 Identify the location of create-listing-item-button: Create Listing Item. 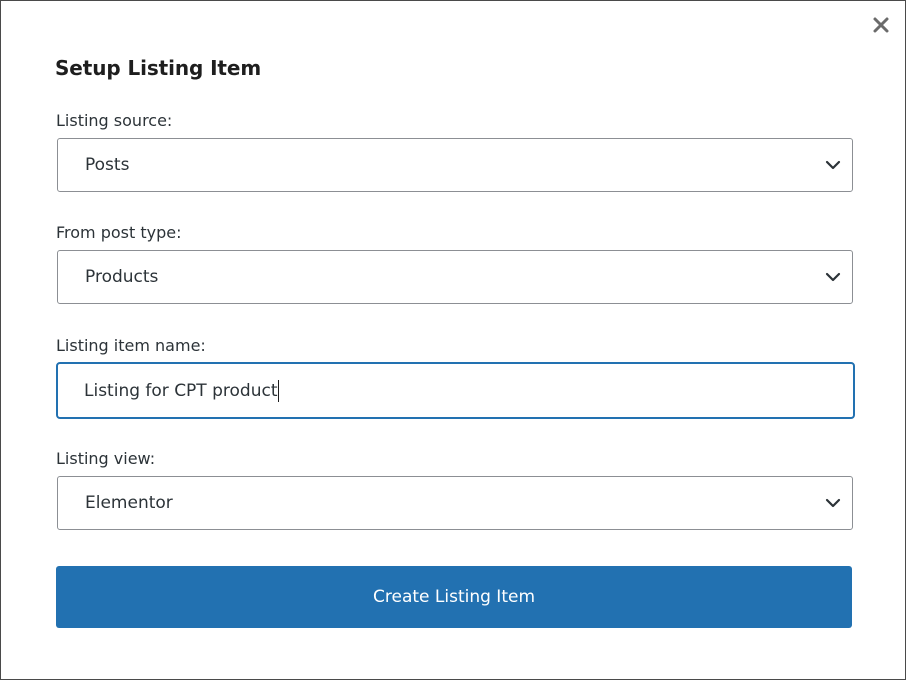
(454, 597).